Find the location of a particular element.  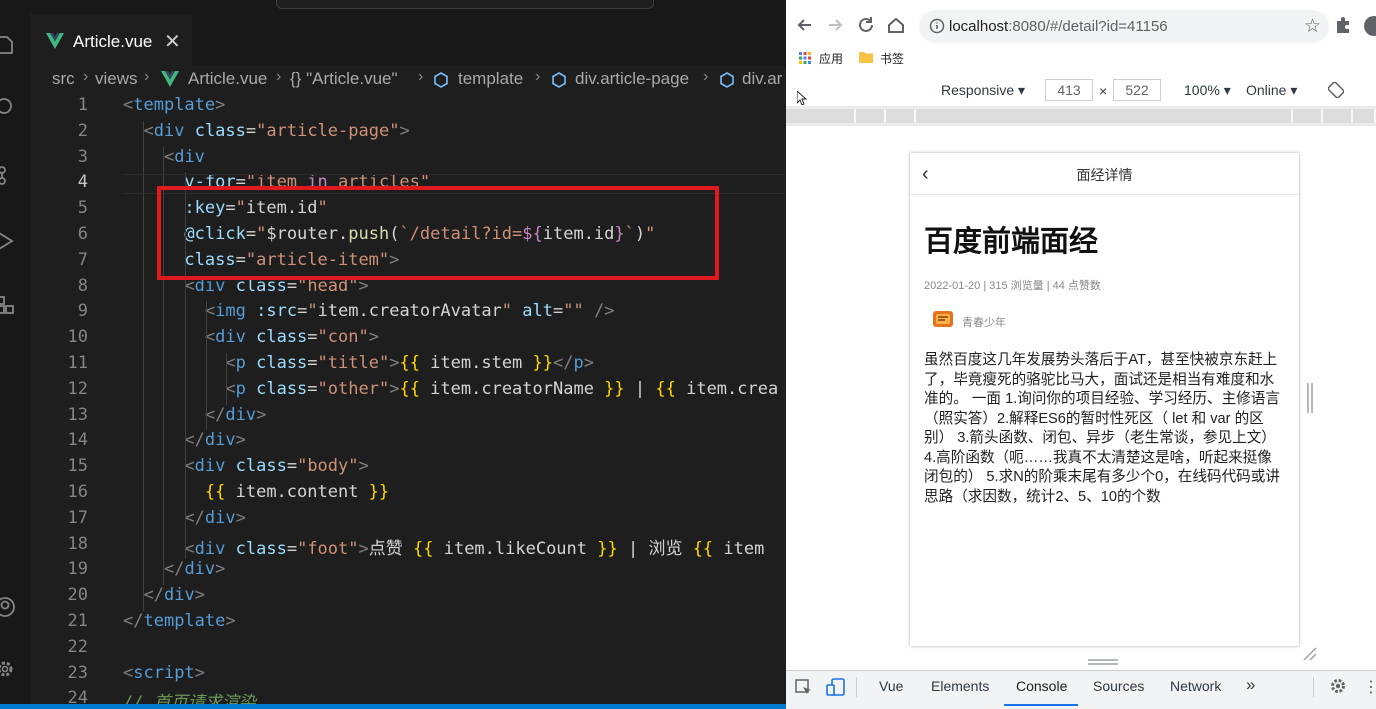

code-line: <div class="article-page"> is located at coordinates (266, 130).